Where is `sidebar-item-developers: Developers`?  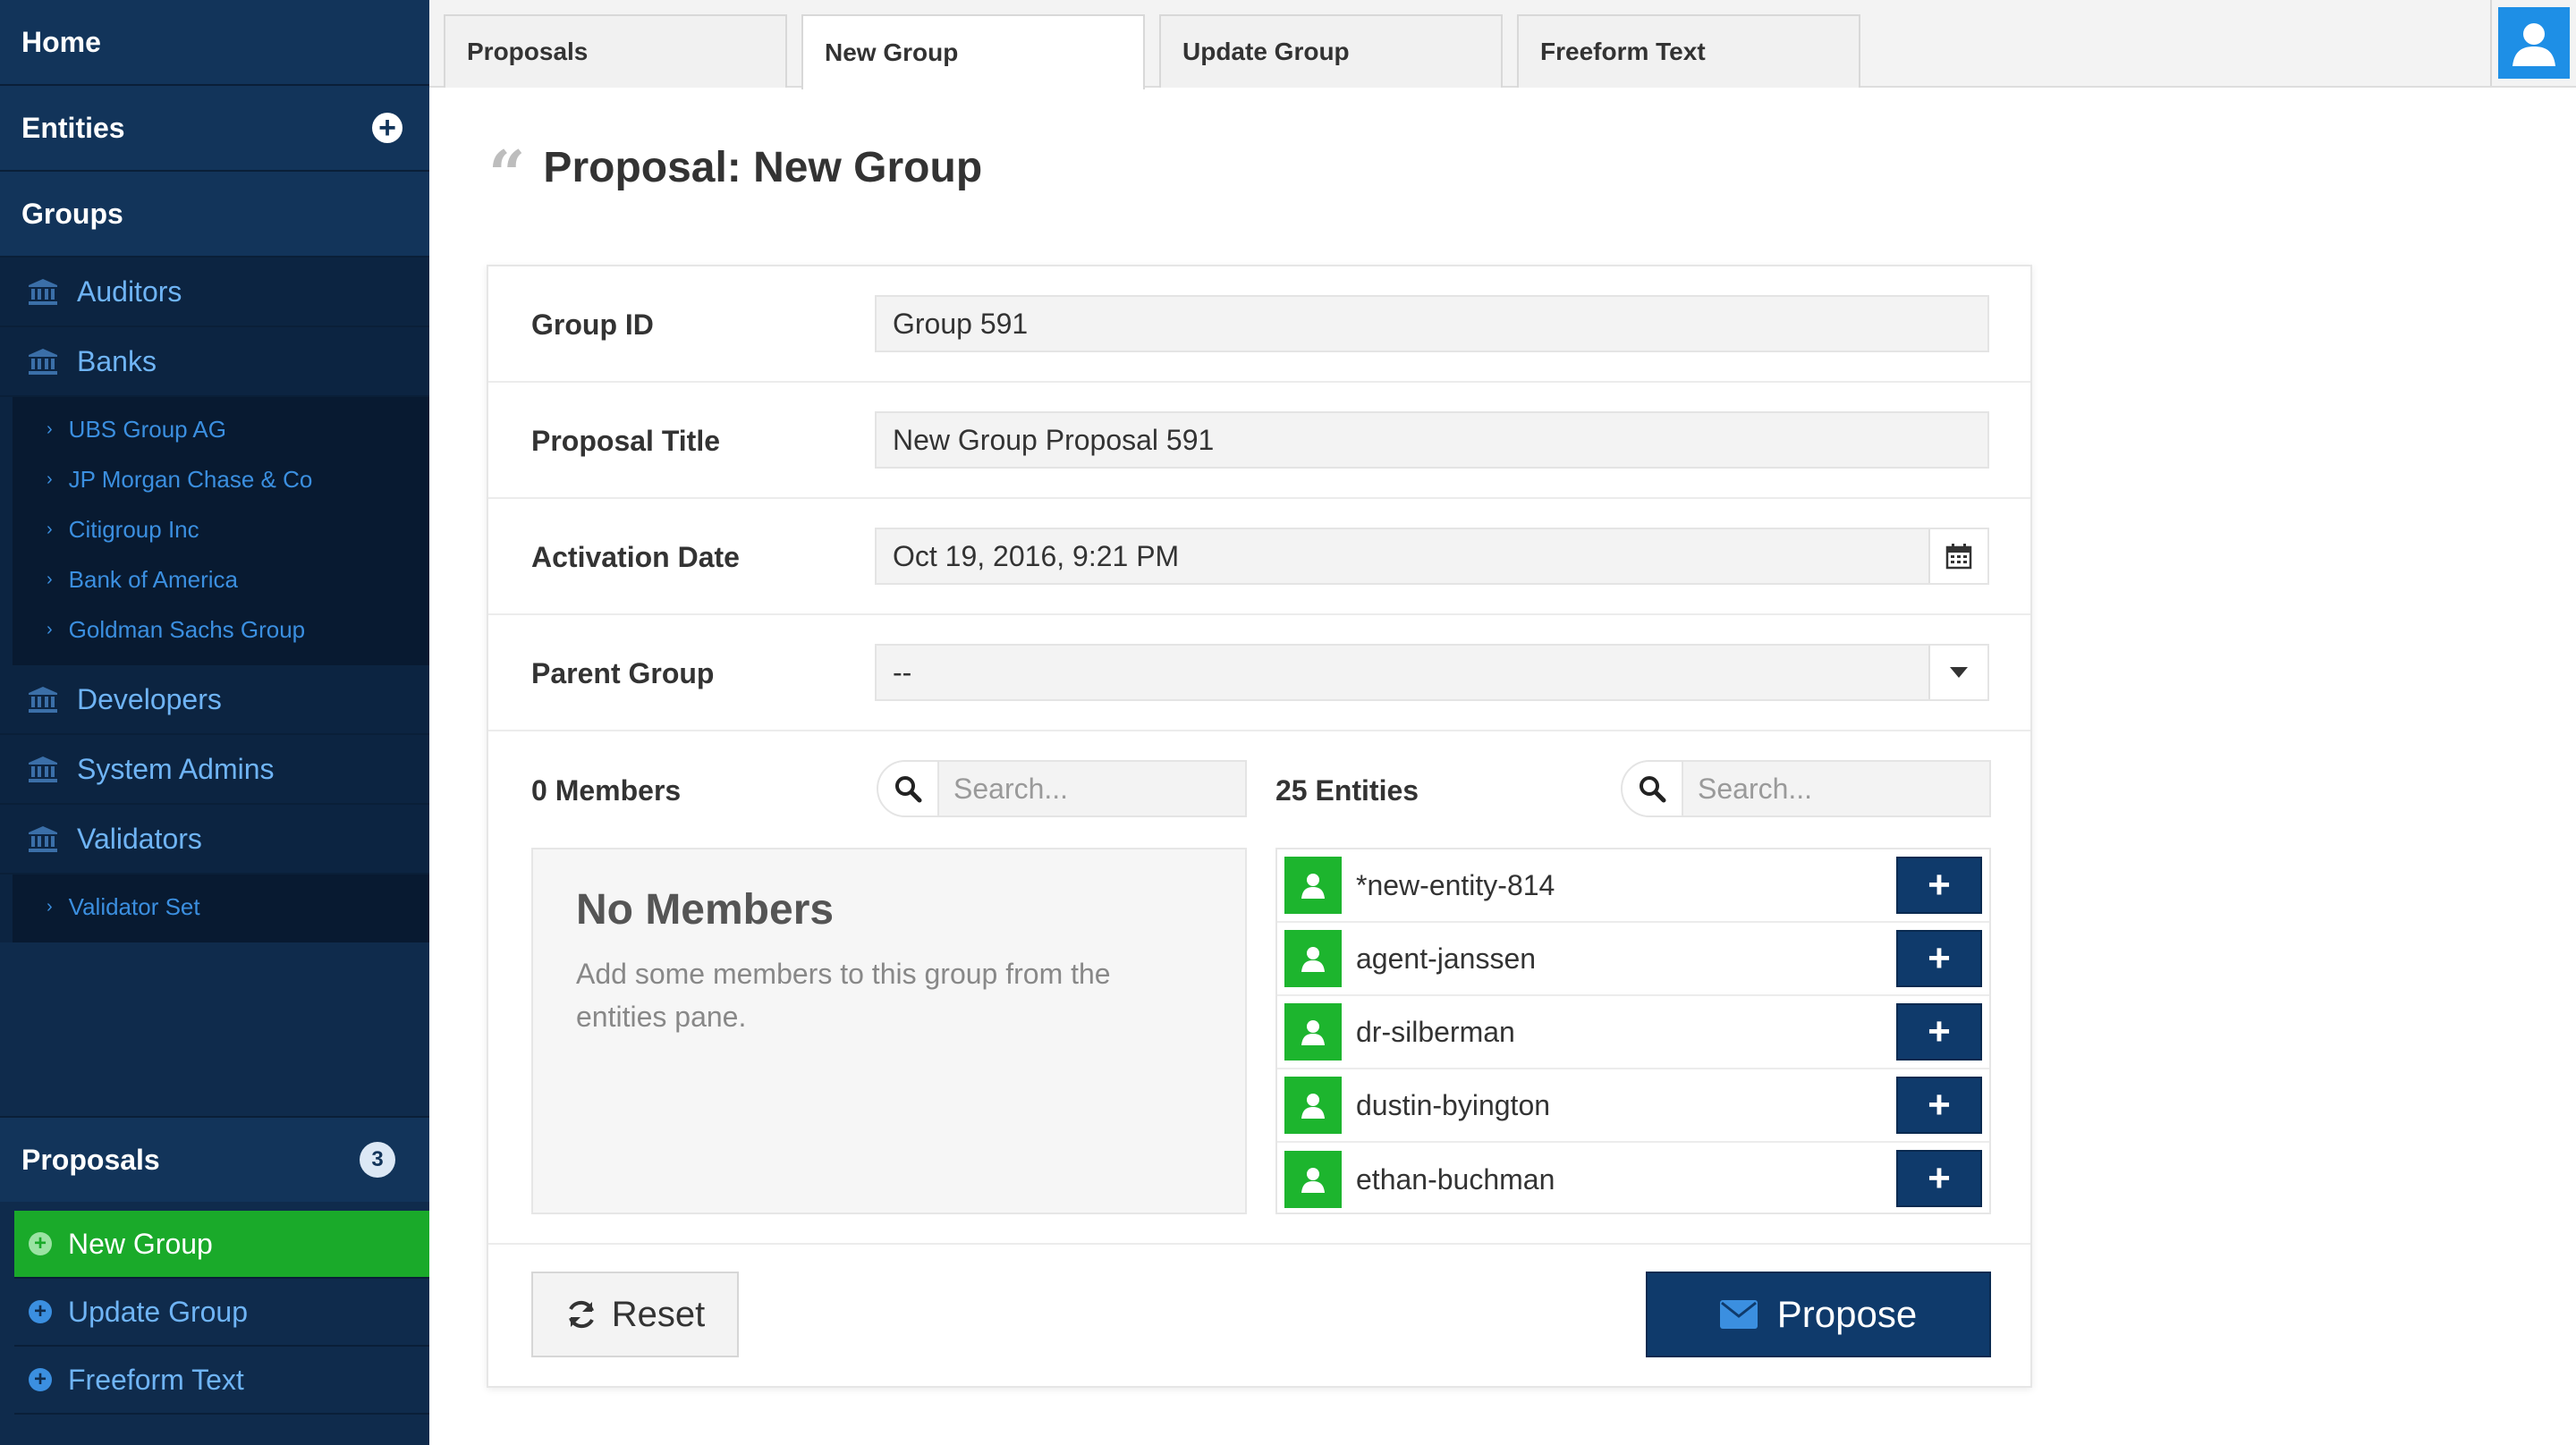 sidebar-item-developers: Developers is located at coordinates (214, 700).